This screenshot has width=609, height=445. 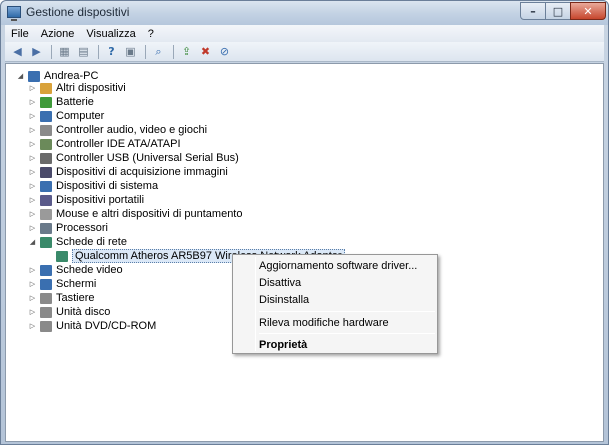 What do you see at coordinates (78, 12) in the screenshot?
I see `window-title: Gestione dispositivi` at bounding box center [78, 12].